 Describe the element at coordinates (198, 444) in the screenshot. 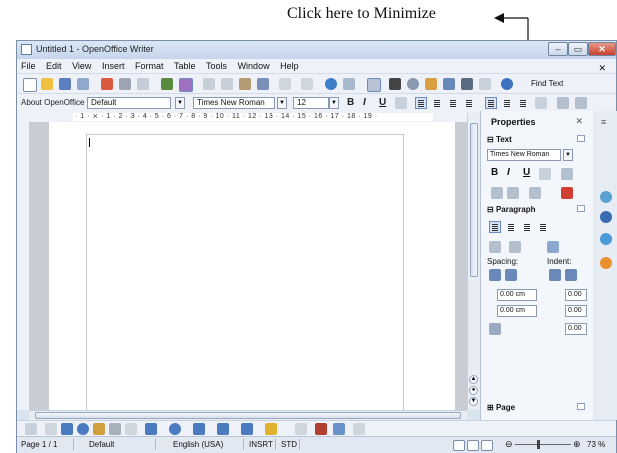

I see `language: English (USA)` at that location.